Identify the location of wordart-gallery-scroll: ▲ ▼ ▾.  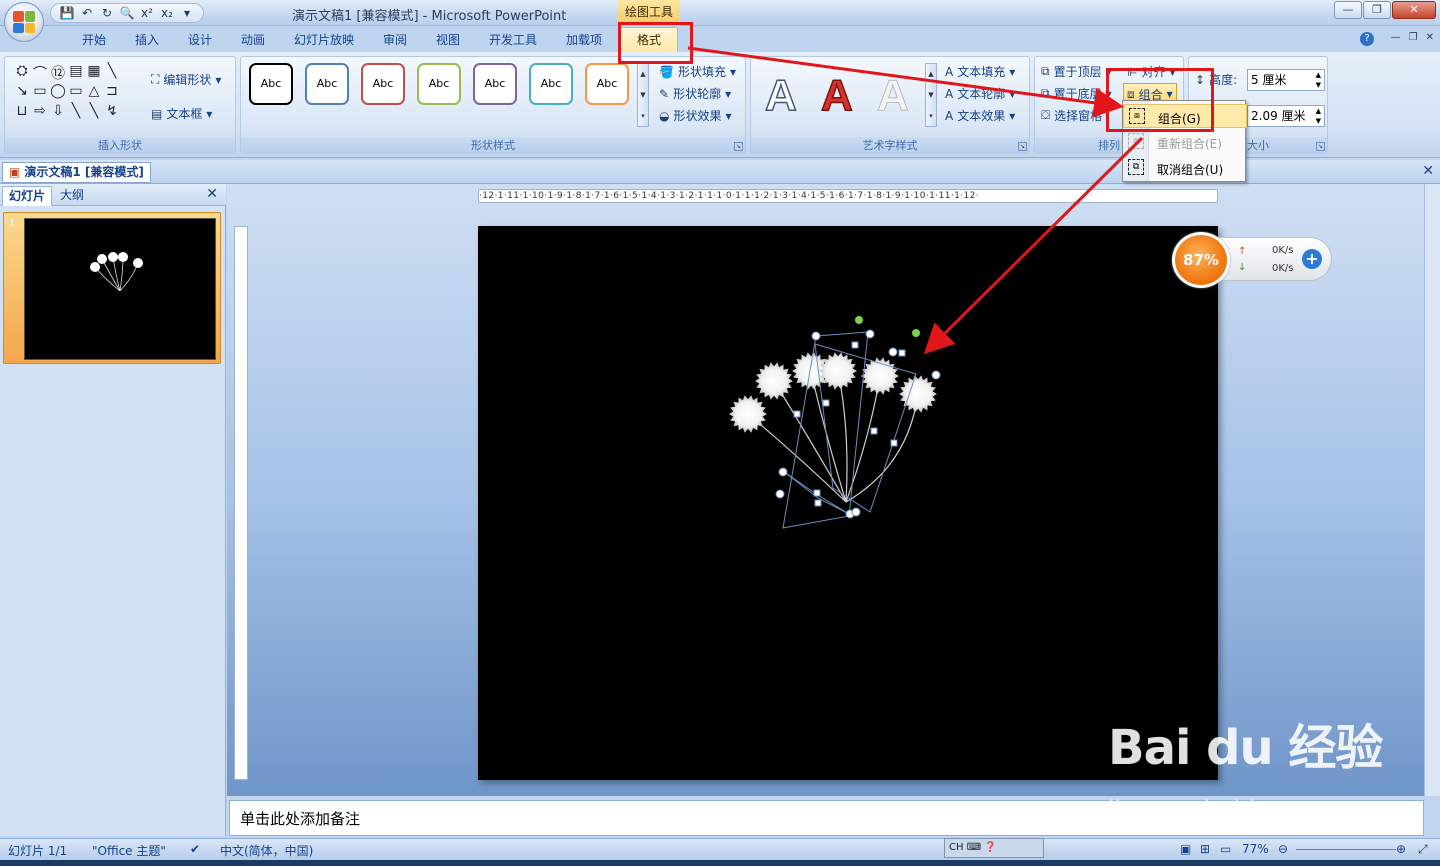
(931, 95).